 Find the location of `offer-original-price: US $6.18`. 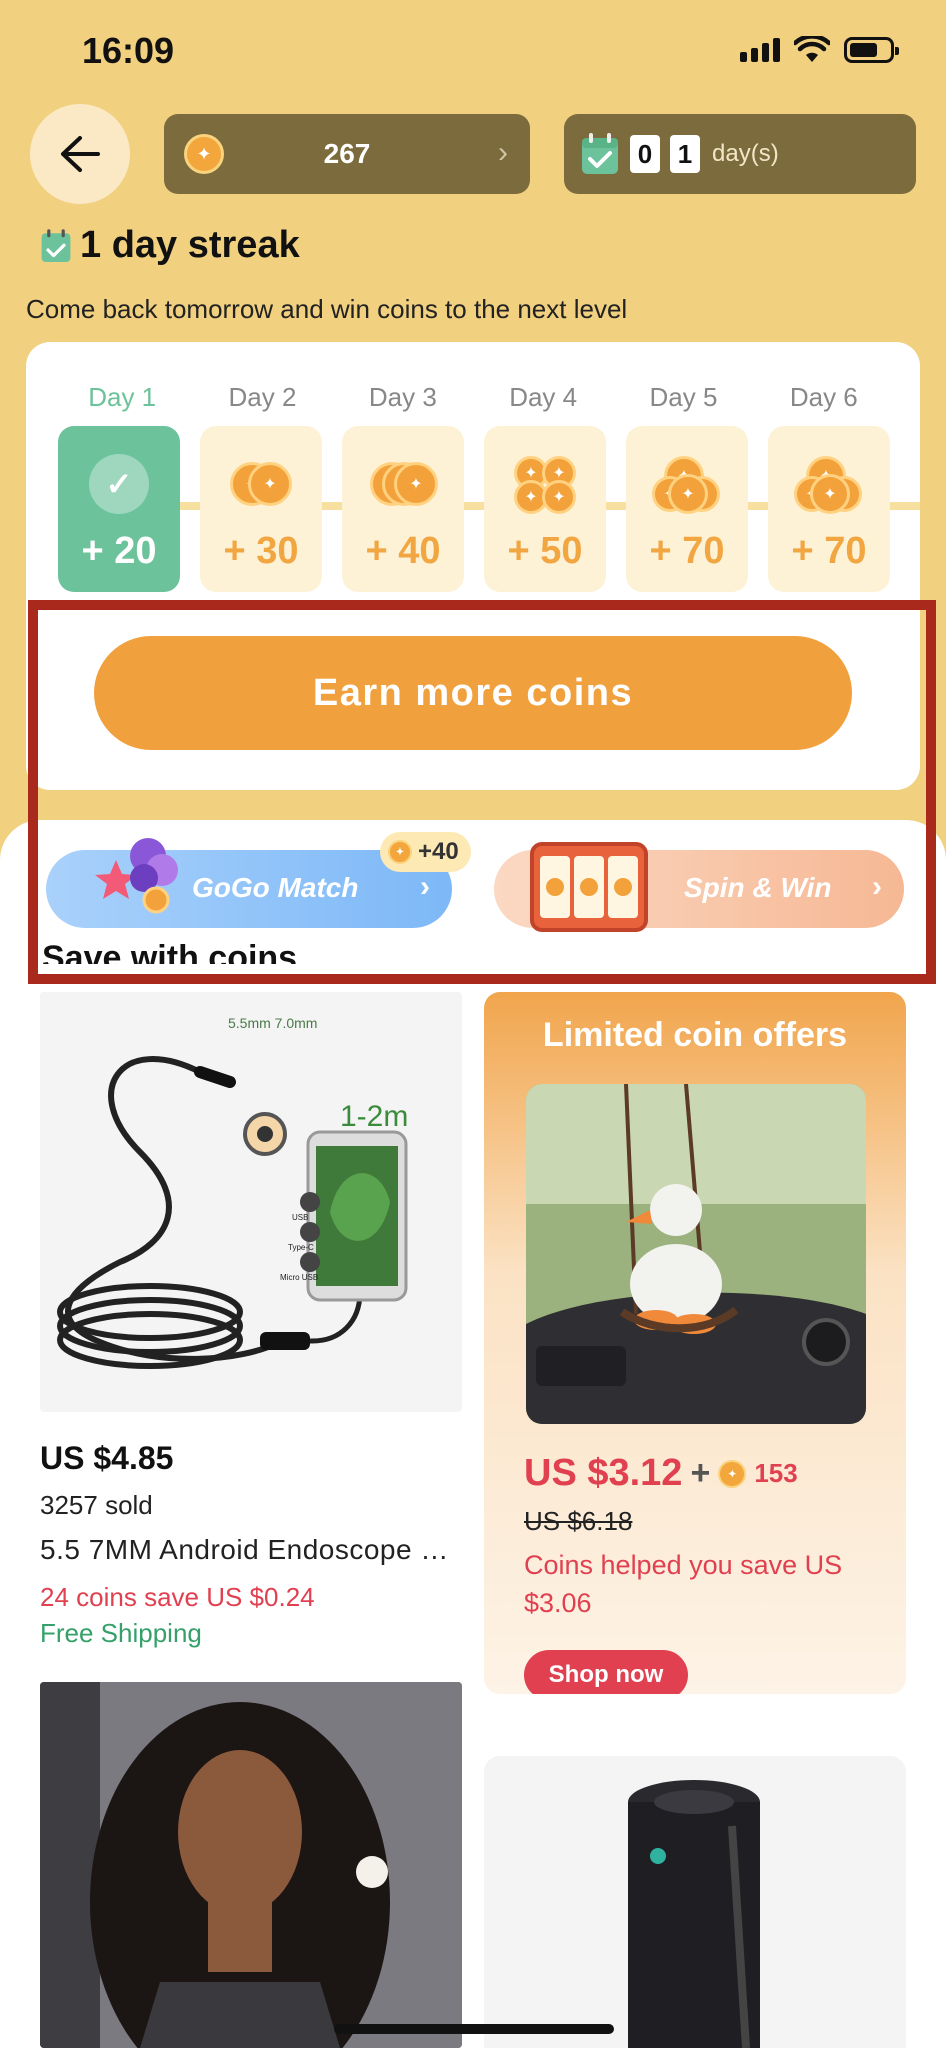

offer-original-price: US $6.18 is located at coordinates (578, 1521).